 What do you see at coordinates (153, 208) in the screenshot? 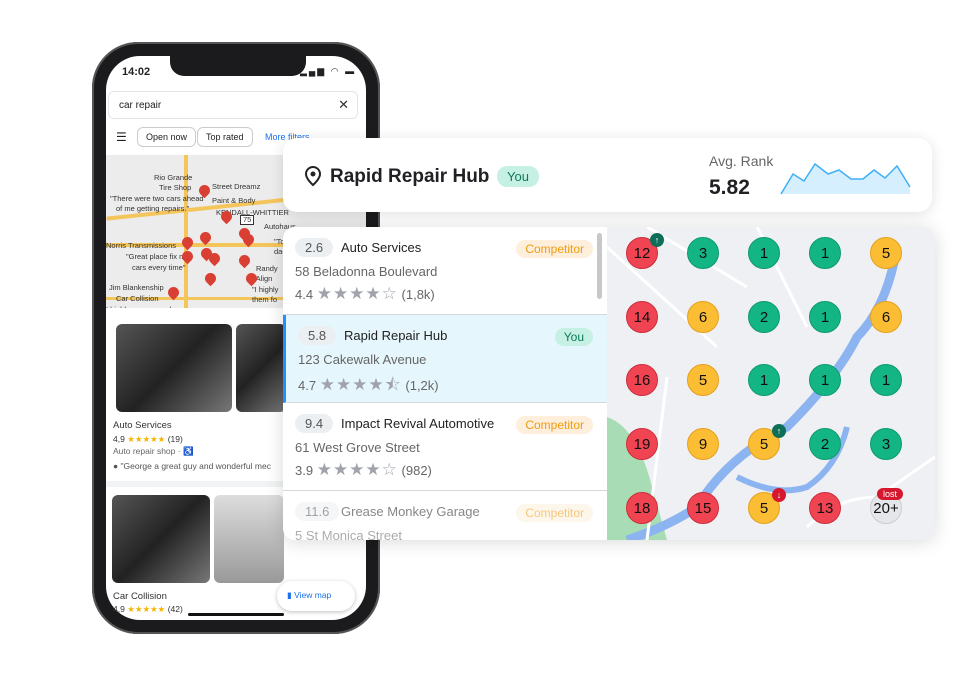
I see `map-label: of me getting repairs."` at bounding box center [153, 208].